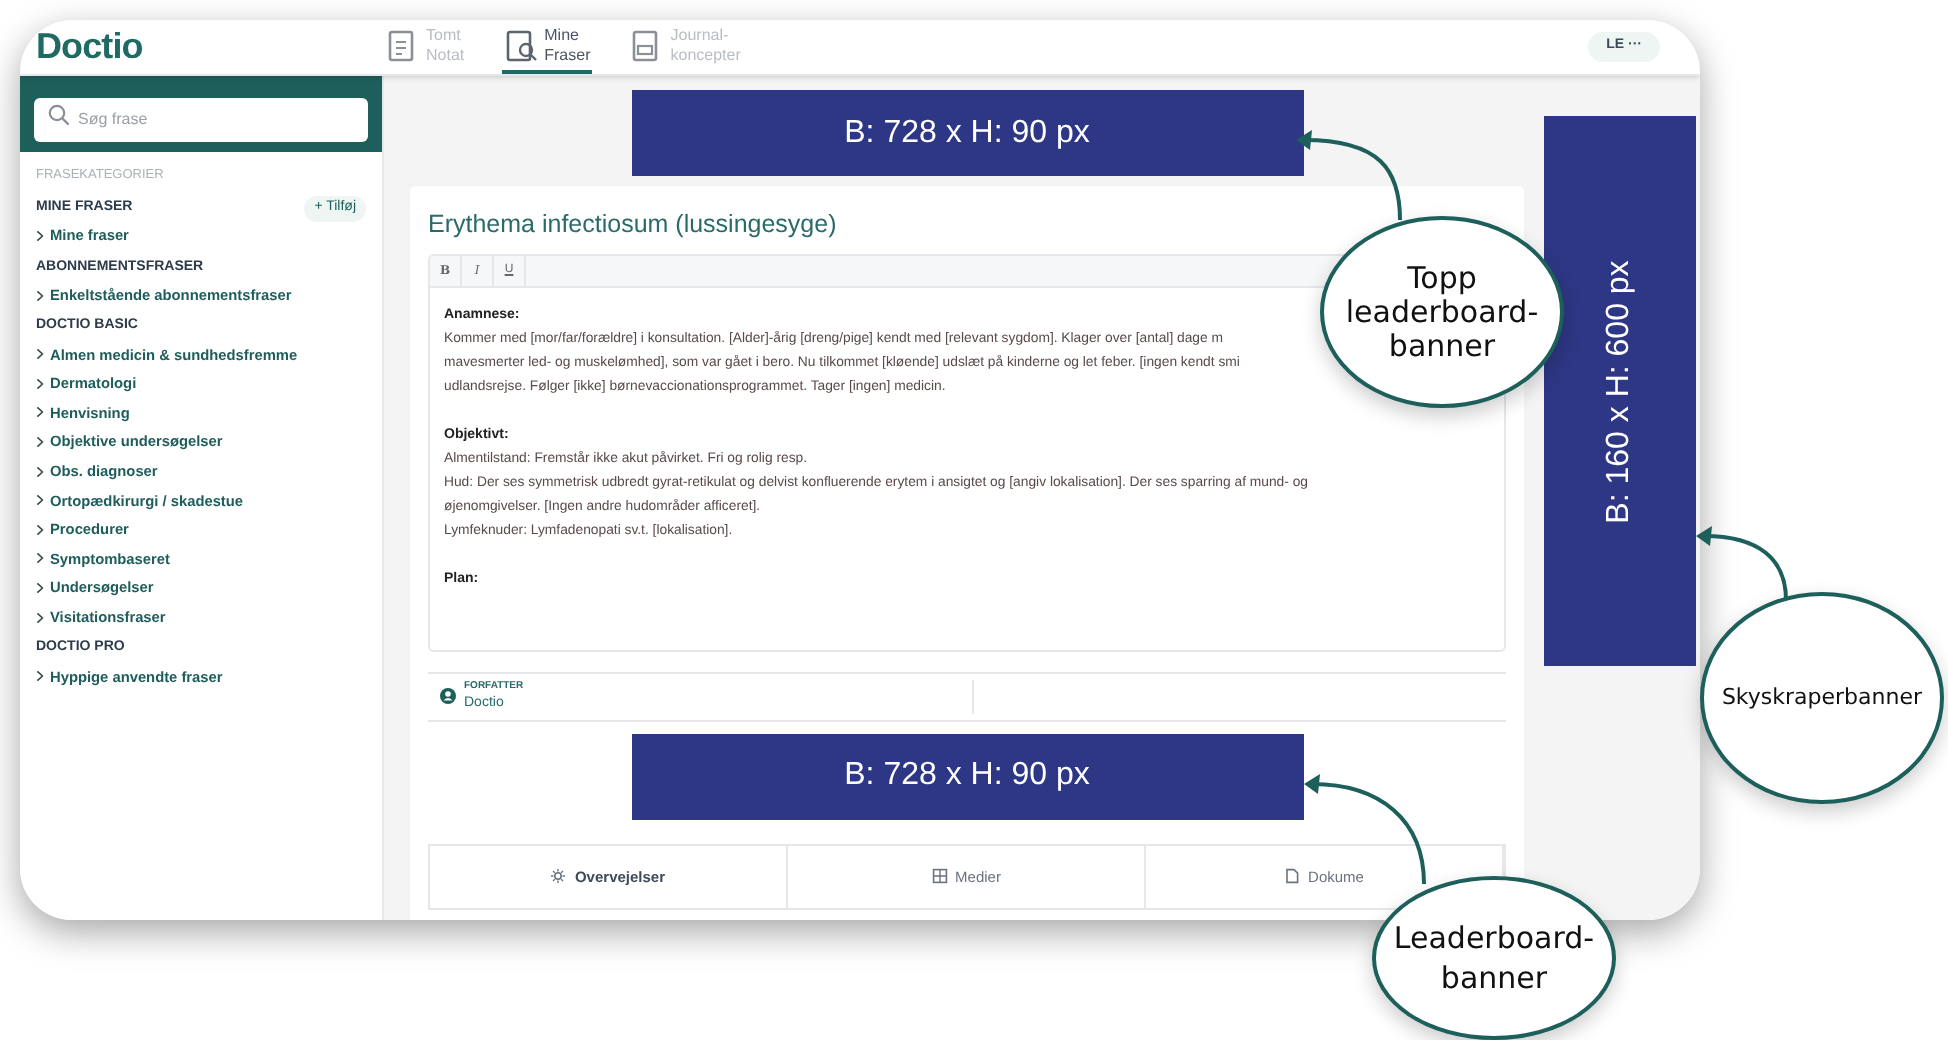  What do you see at coordinates (939, 876) in the screenshot?
I see `grid-icon` at bounding box center [939, 876].